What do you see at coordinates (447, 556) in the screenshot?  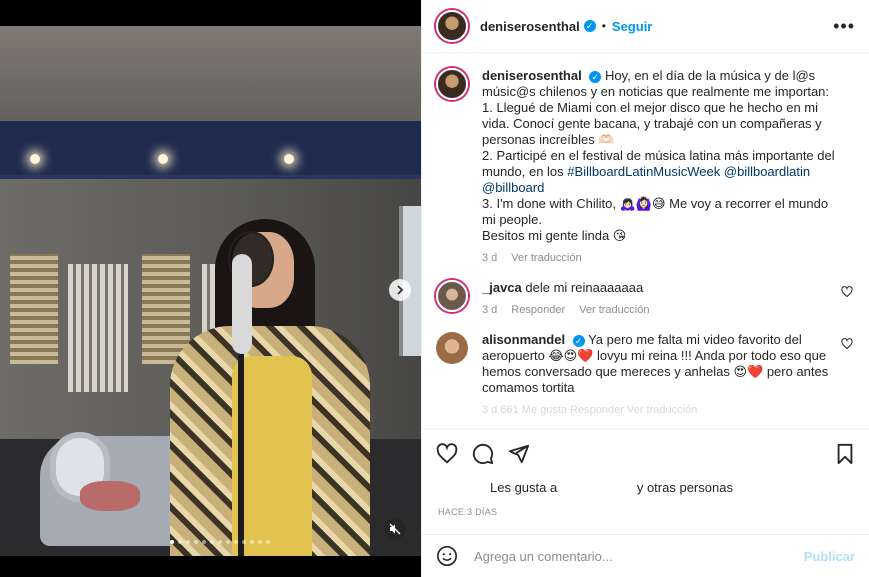 I see `emoji-icon` at bounding box center [447, 556].